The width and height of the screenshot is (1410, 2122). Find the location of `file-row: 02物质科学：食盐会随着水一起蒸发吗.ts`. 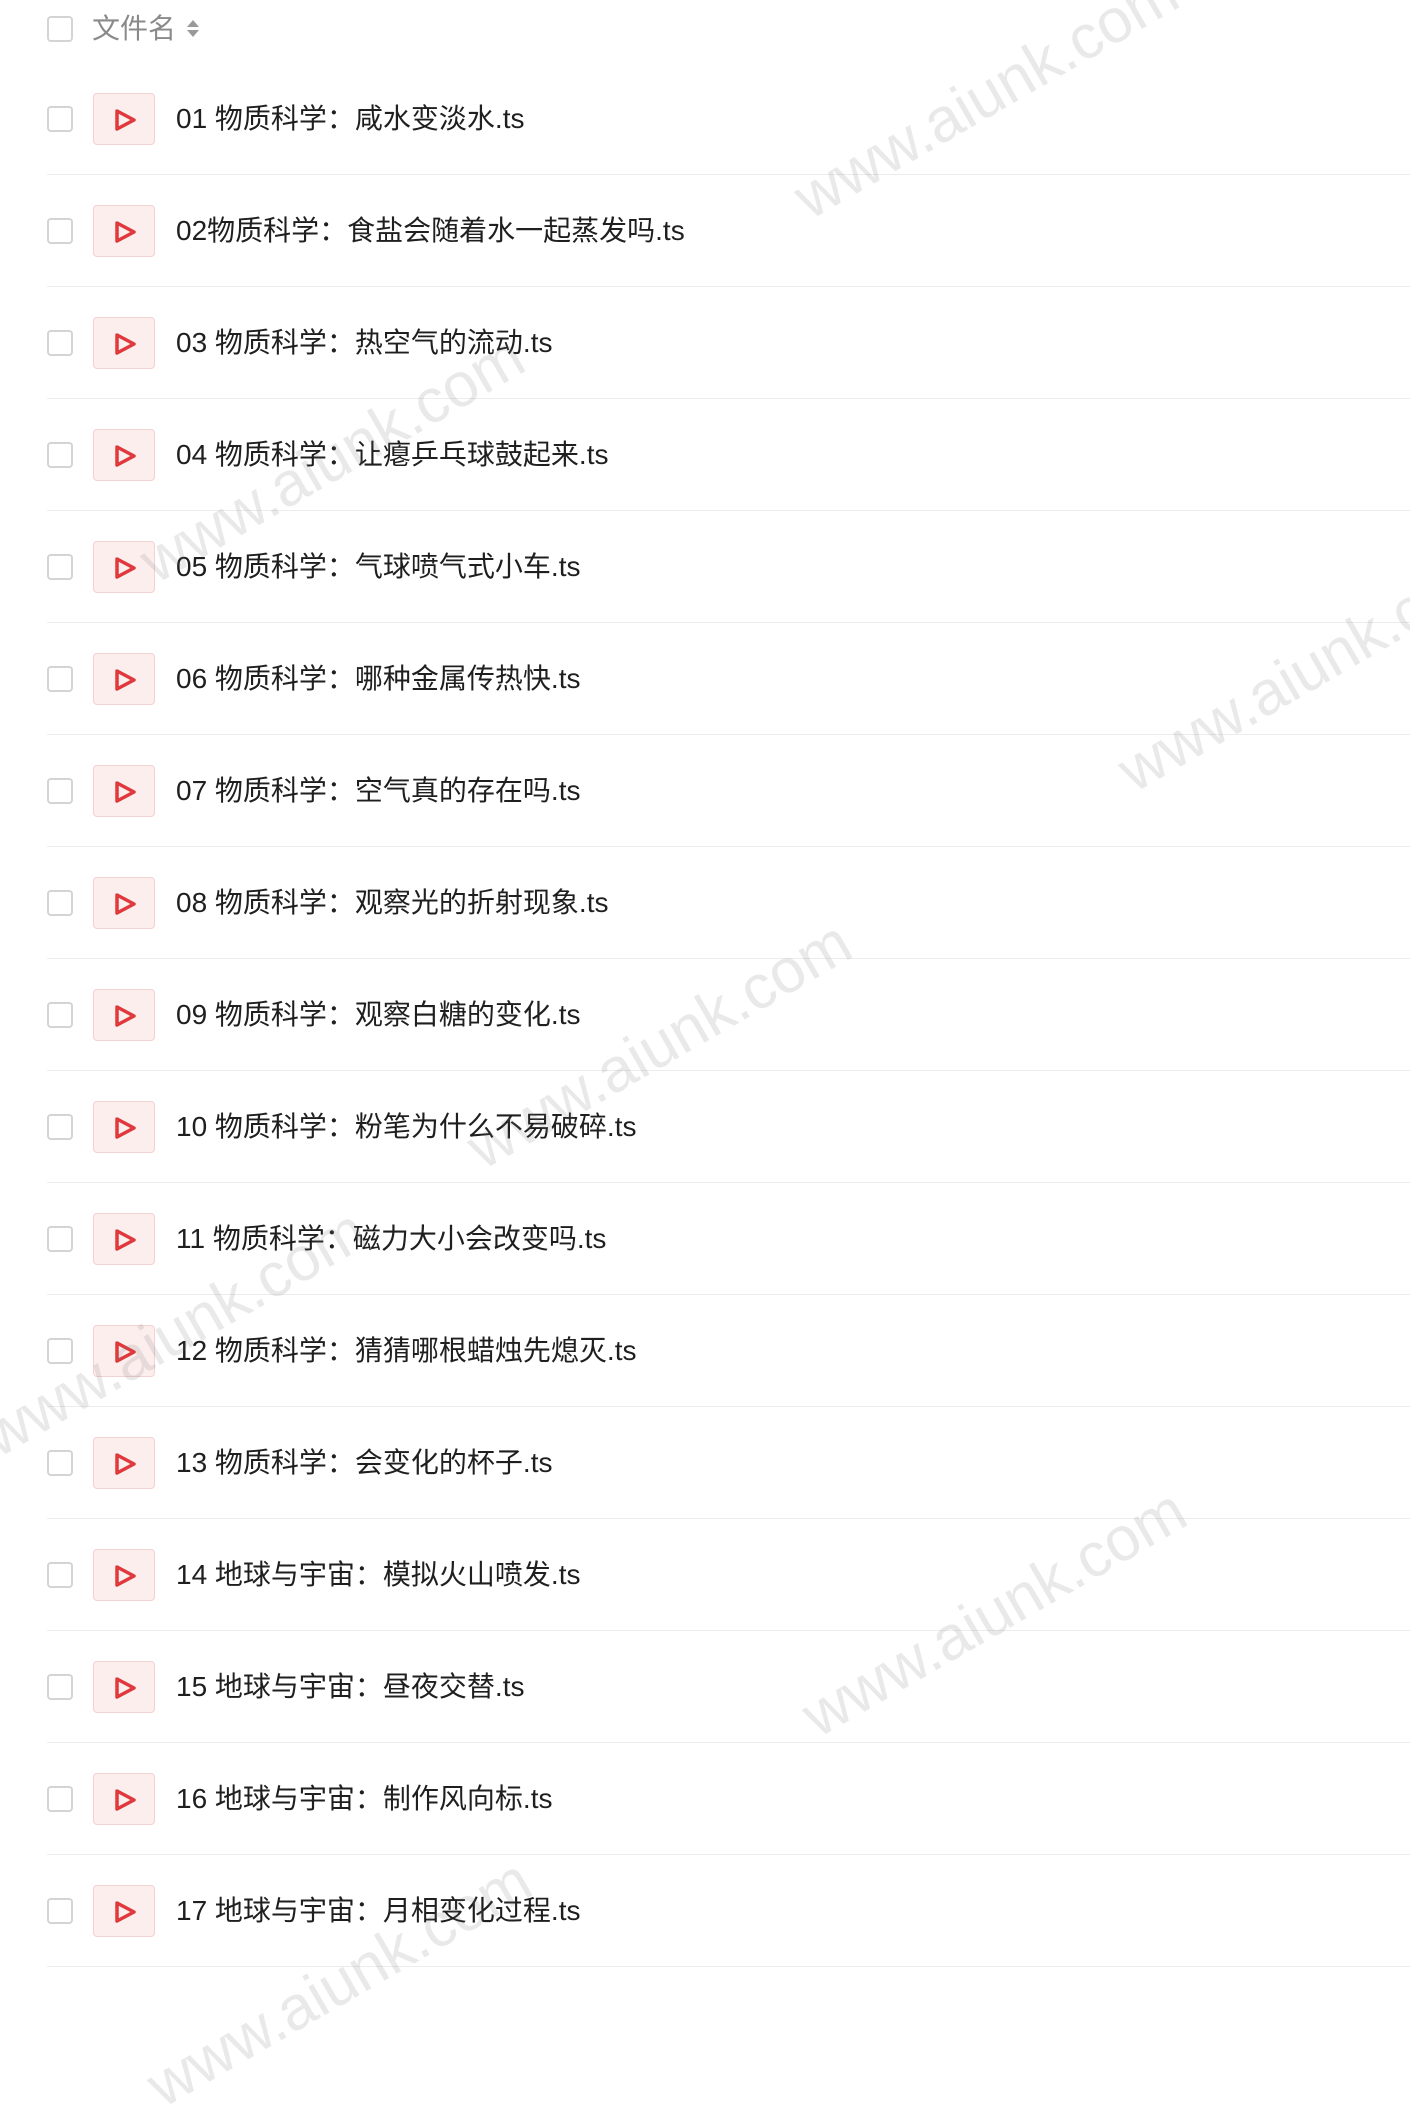

file-row: 02物质科学：食盐会随着水一起蒸发吗.ts is located at coordinates (705, 231).